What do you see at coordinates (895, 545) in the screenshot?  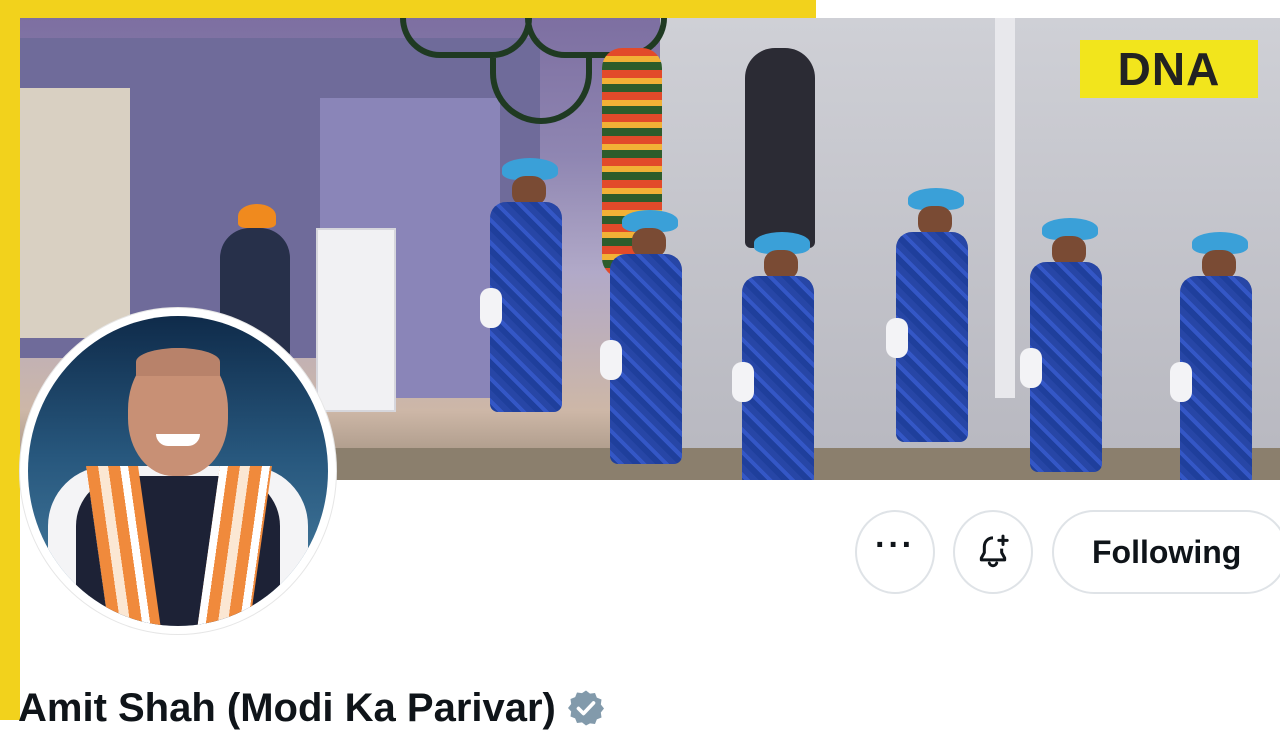 I see `more-icon: ···` at bounding box center [895, 545].